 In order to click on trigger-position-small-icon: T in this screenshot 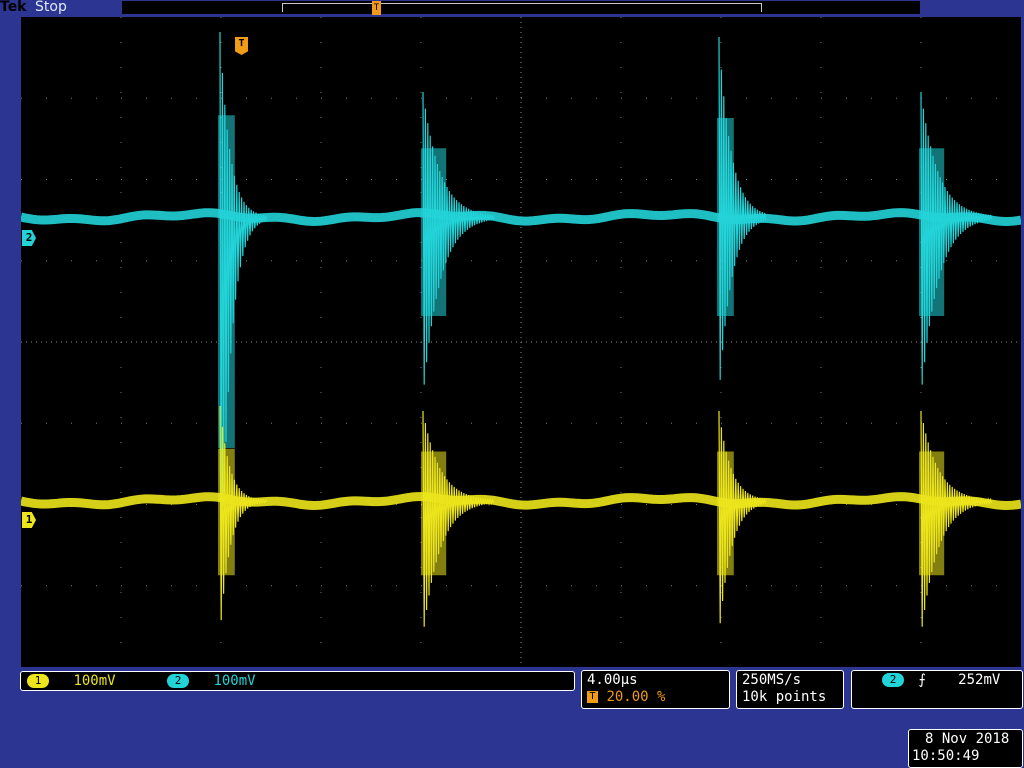, I will do `click(592, 697)`.